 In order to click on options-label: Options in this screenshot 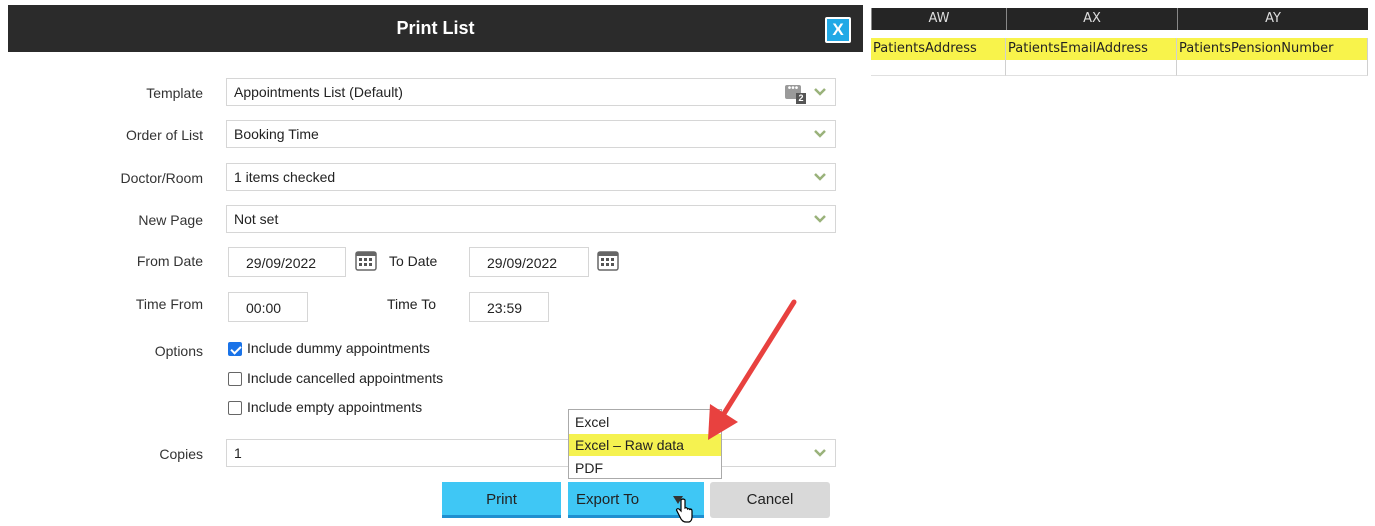, I will do `click(178, 351)`.